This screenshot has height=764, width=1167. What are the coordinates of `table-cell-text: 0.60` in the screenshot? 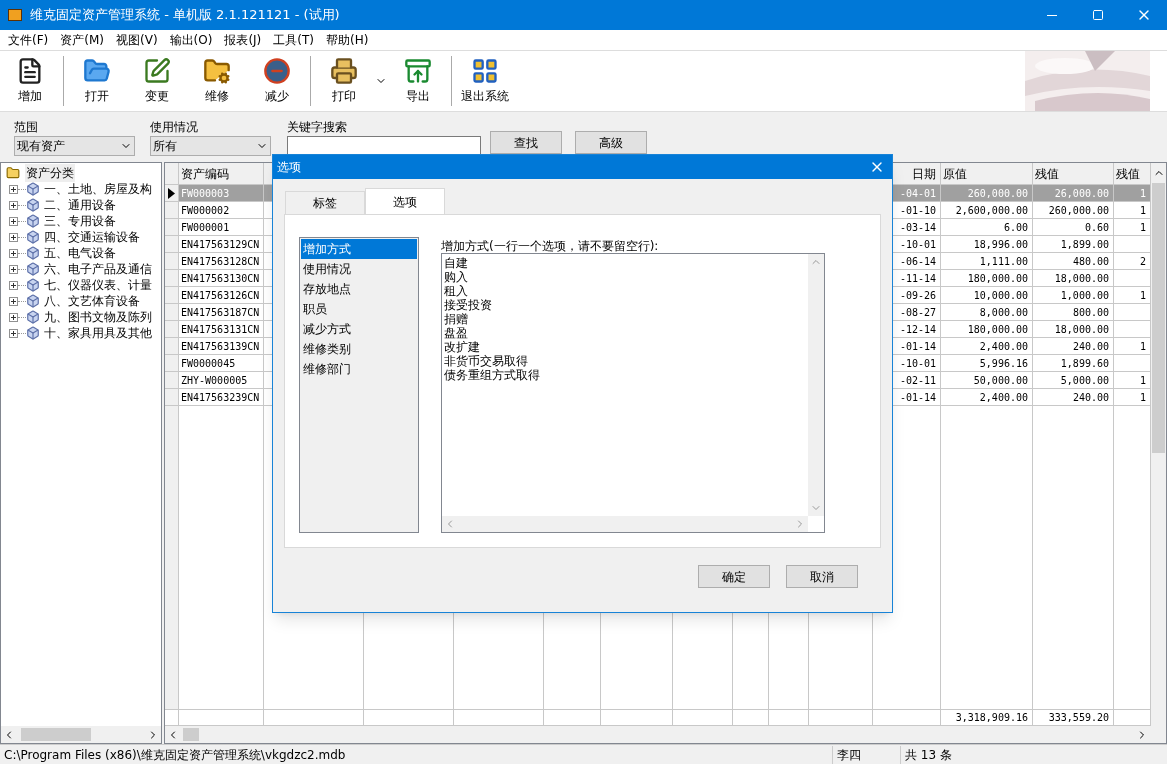 It's located at (1096, 227).